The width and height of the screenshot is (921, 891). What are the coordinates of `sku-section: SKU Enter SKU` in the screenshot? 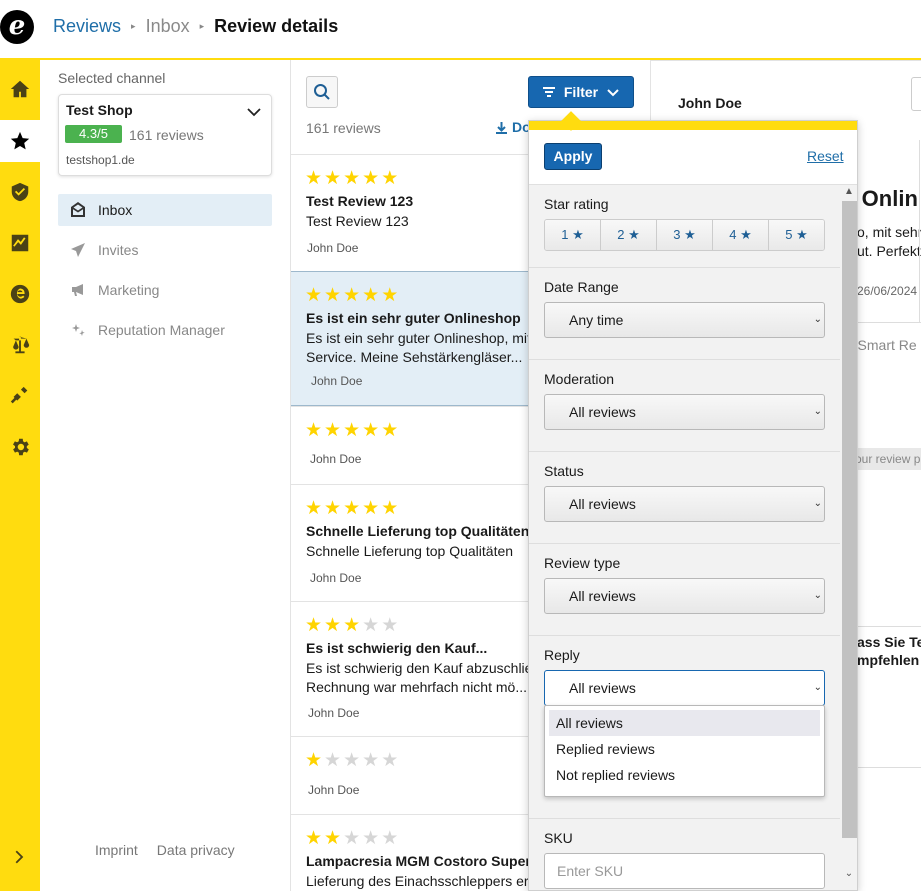 It's located at (684, 854).